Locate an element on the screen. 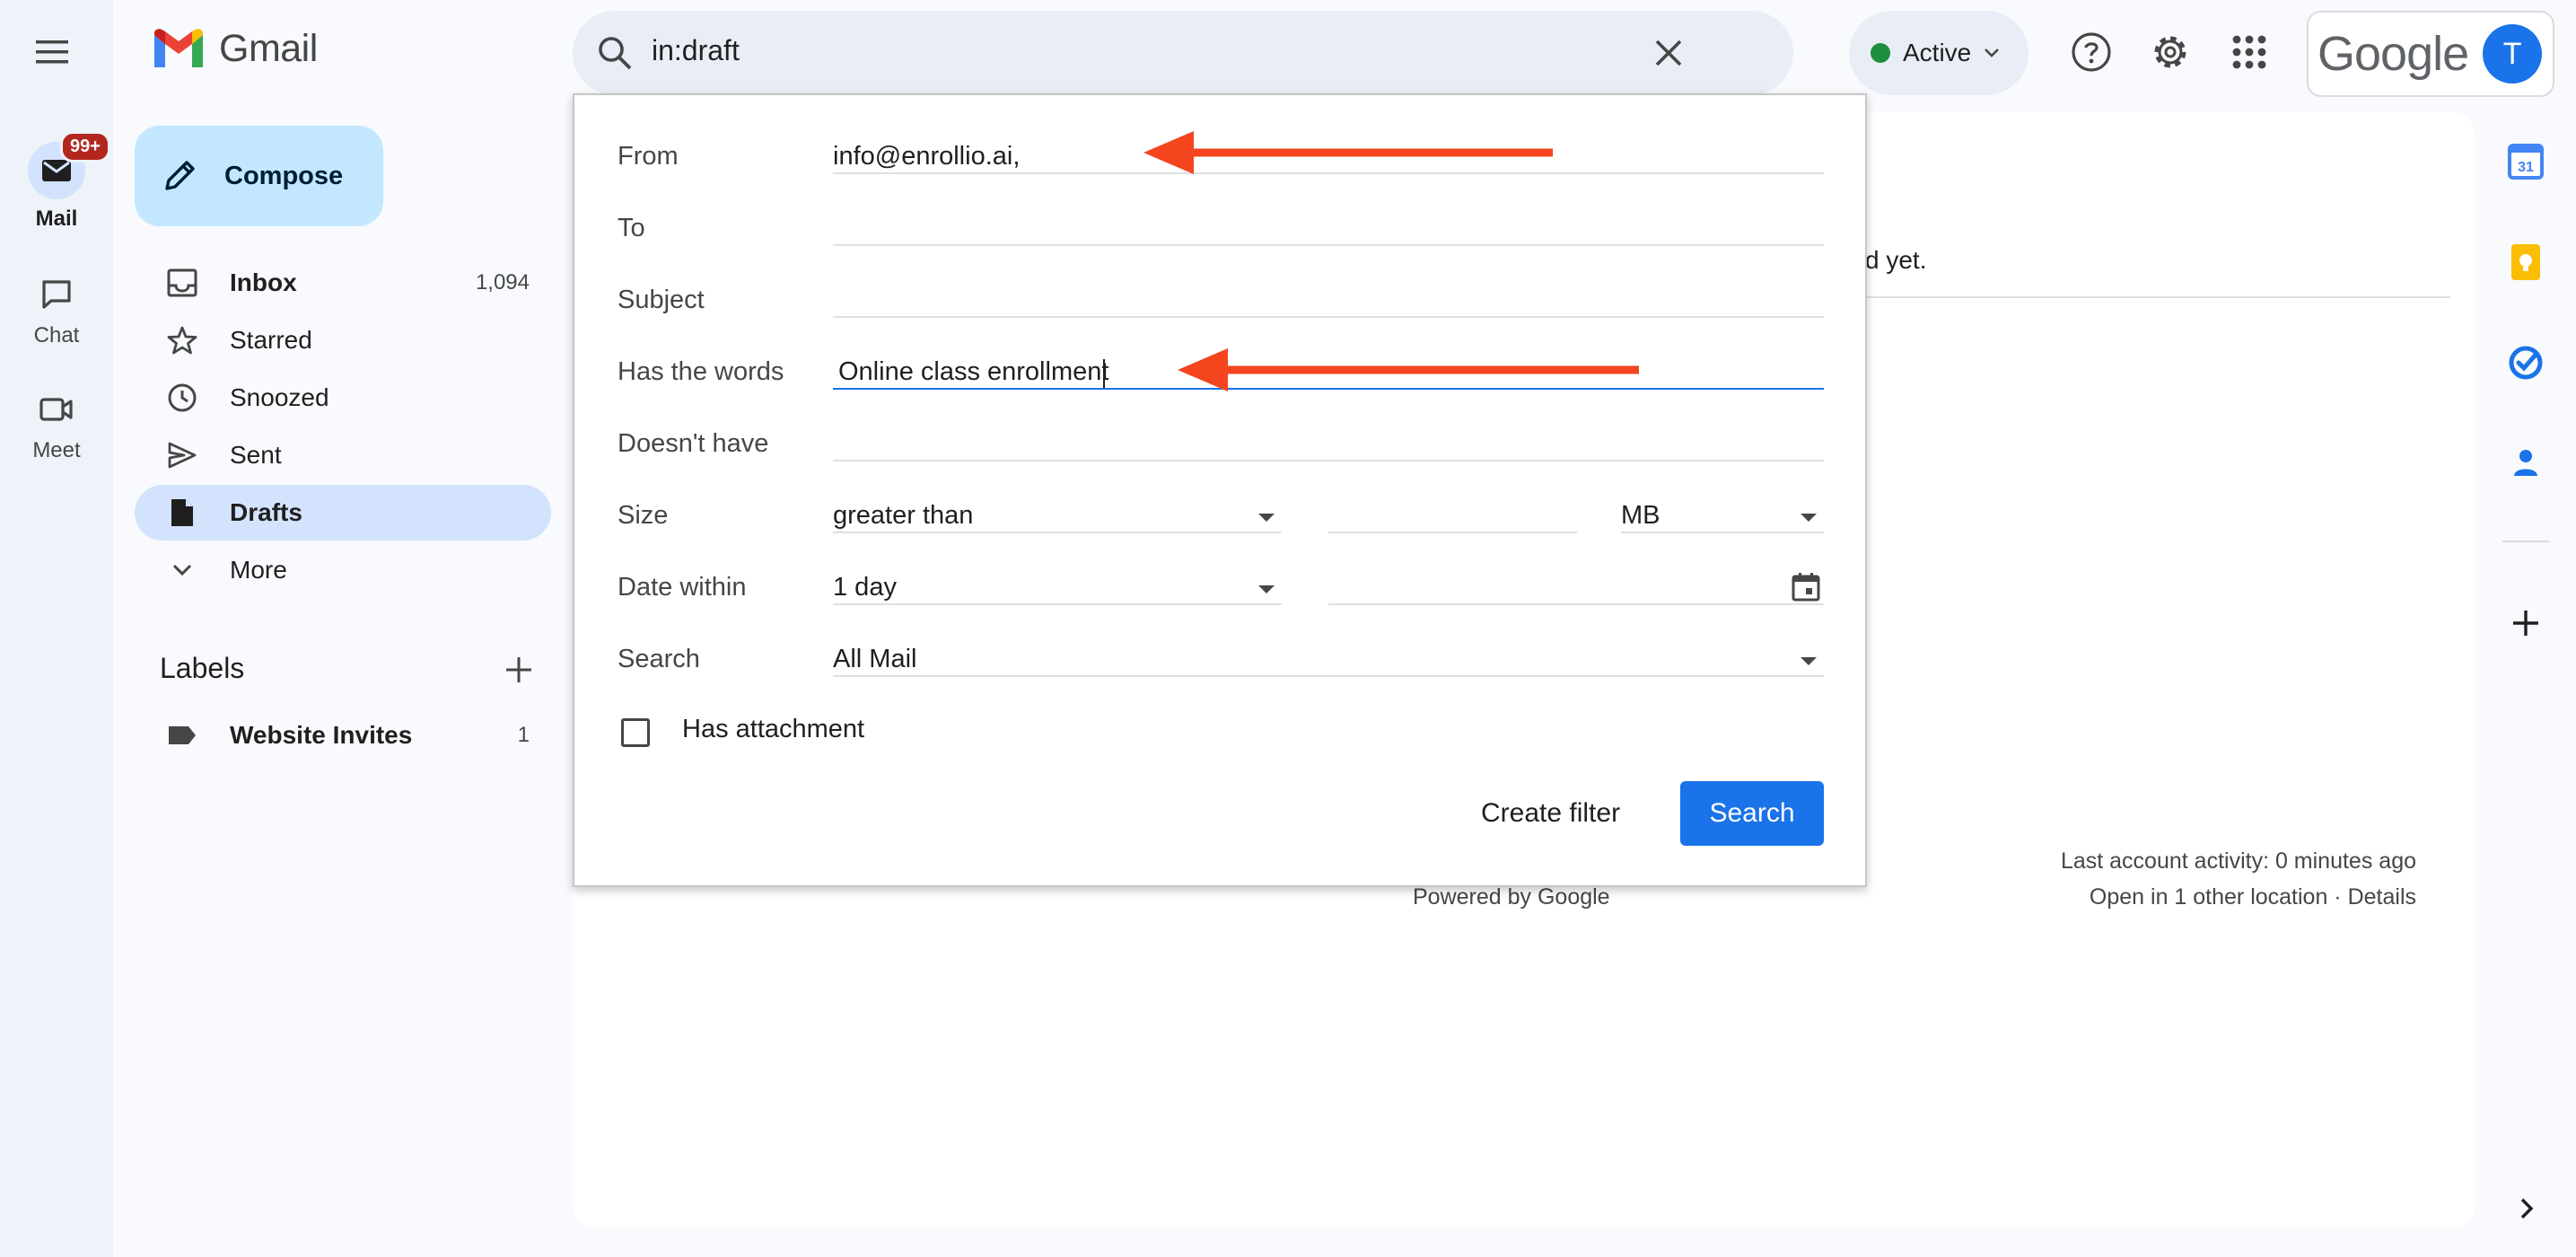  from-field: info@enrollio.ai, is located at coordinates (926, 156).